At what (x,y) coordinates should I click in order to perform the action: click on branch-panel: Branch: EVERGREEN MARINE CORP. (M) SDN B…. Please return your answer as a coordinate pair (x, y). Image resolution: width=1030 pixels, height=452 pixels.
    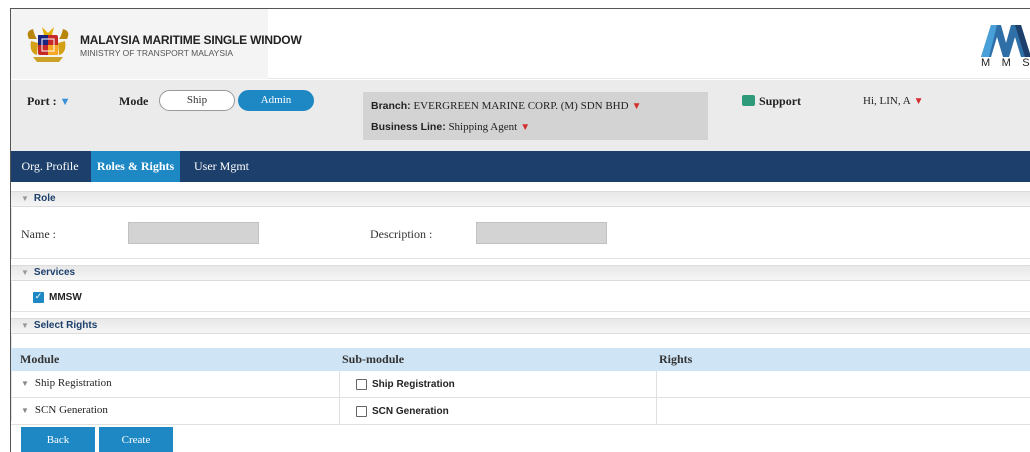
    Looking at the image, I should click on (535, 116).